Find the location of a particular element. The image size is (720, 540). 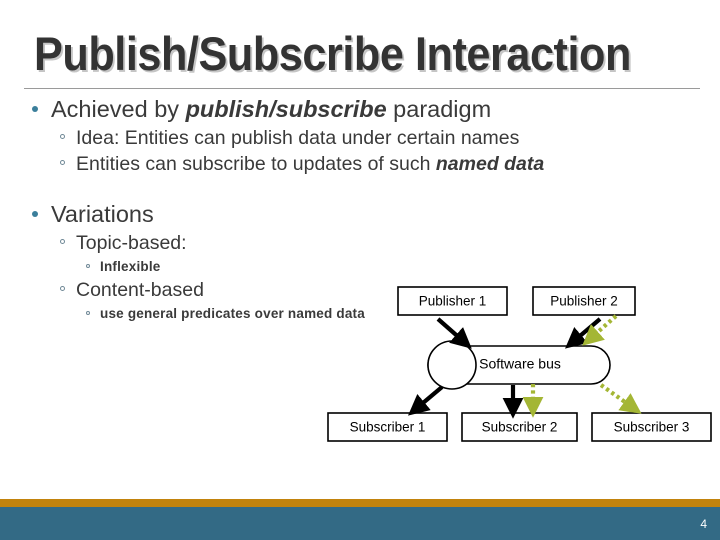

node-label: Publisher 1 is located at coordinates (453, 301).